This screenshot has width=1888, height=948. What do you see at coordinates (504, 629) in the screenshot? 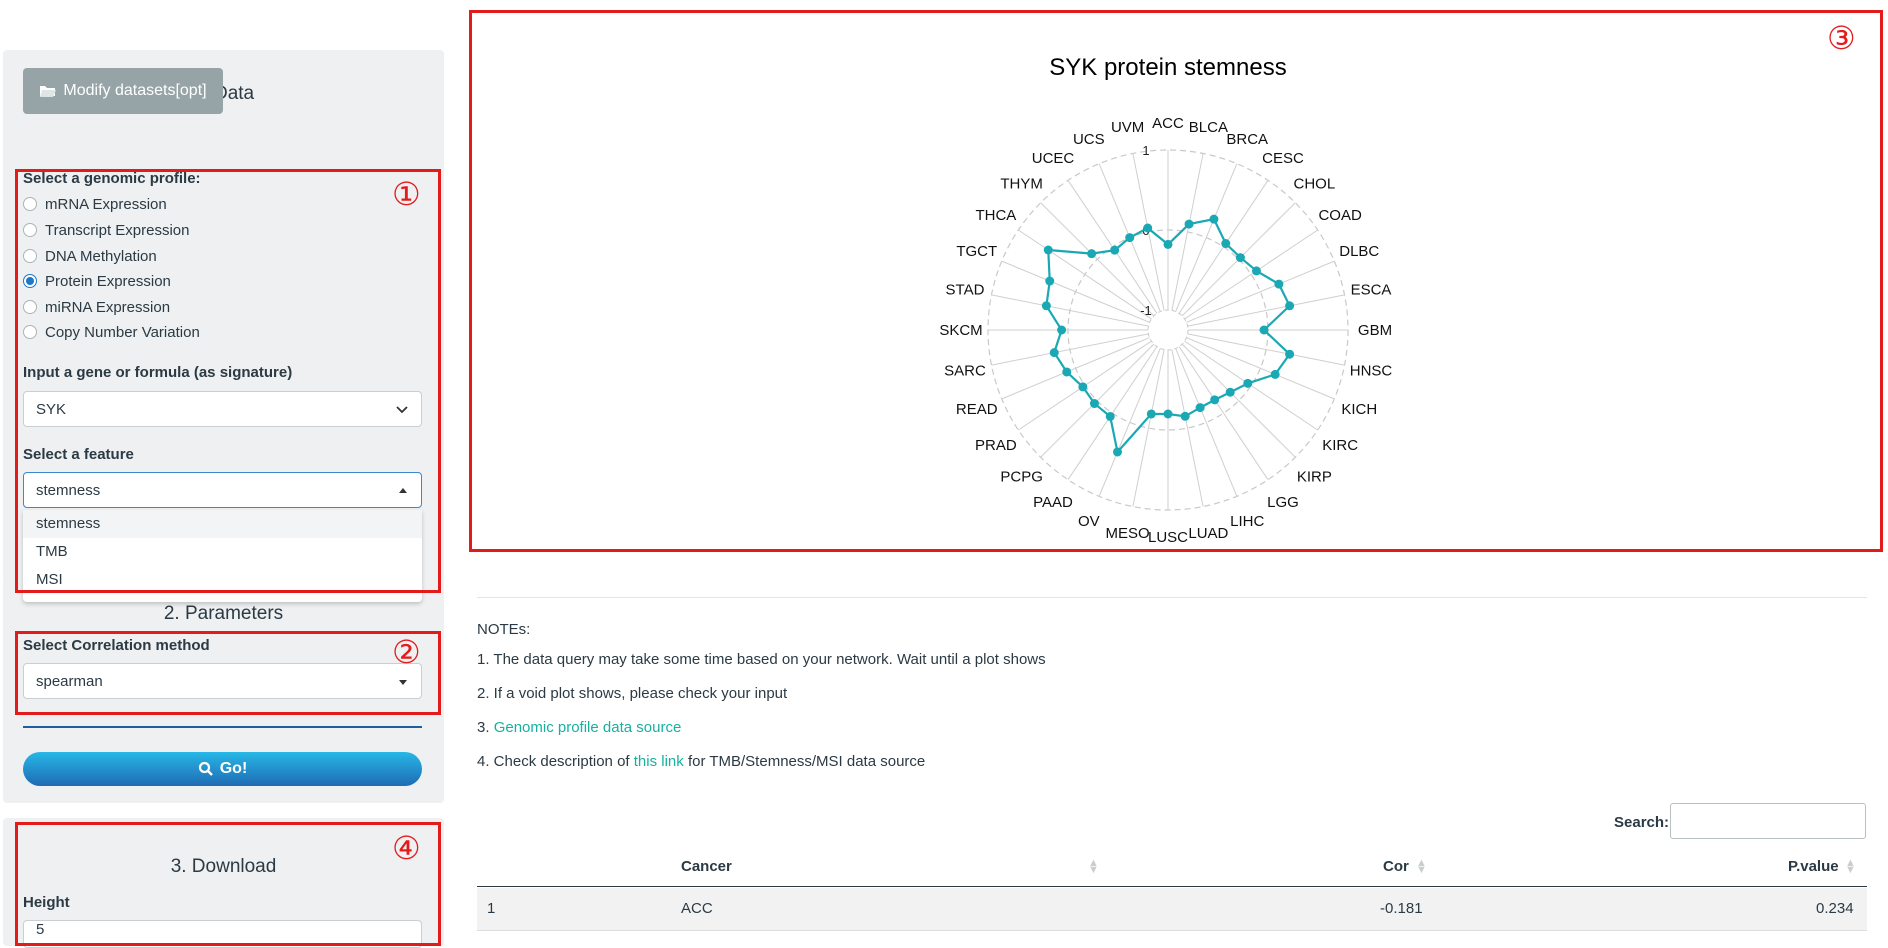
I see `notes-heading: NOTEs:` at bounding box center [504, 629].